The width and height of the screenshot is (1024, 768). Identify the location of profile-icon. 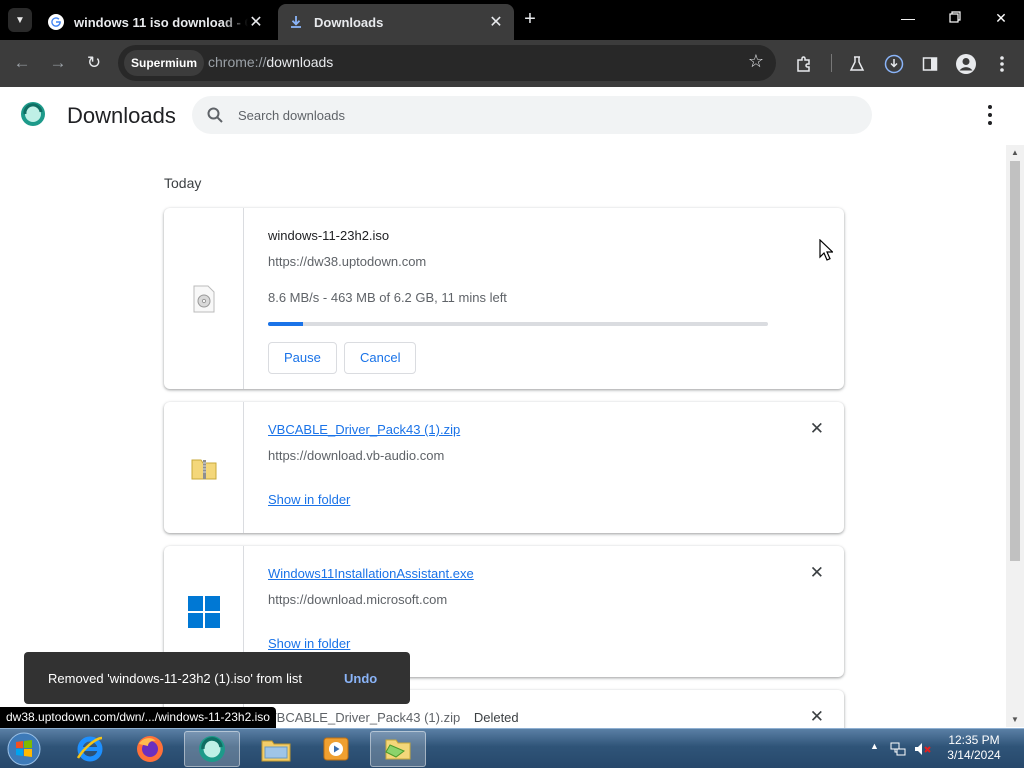
(966, 64).